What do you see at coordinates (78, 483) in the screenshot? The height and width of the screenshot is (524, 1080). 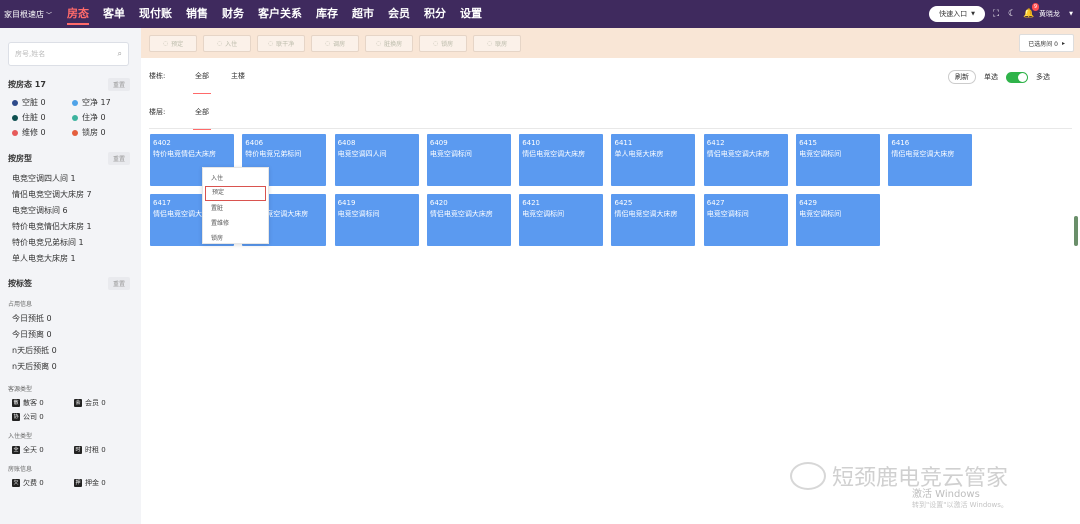 I see `account-badge-icon: 押` at bounding box center [78, 483].